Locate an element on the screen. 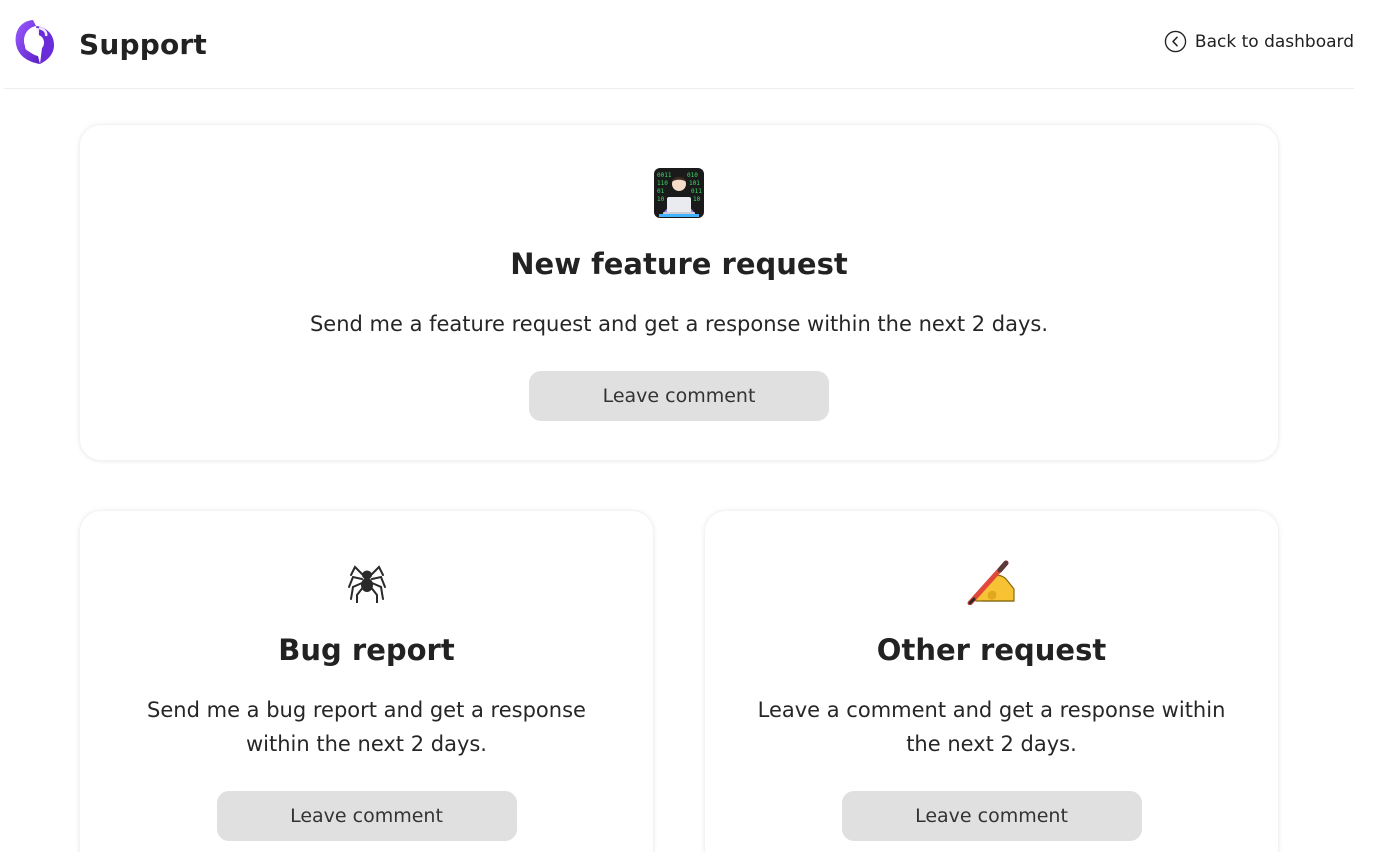 This screenshot has height=852, width=1376. svg-text: 110 is located at coordinates (662, 183).